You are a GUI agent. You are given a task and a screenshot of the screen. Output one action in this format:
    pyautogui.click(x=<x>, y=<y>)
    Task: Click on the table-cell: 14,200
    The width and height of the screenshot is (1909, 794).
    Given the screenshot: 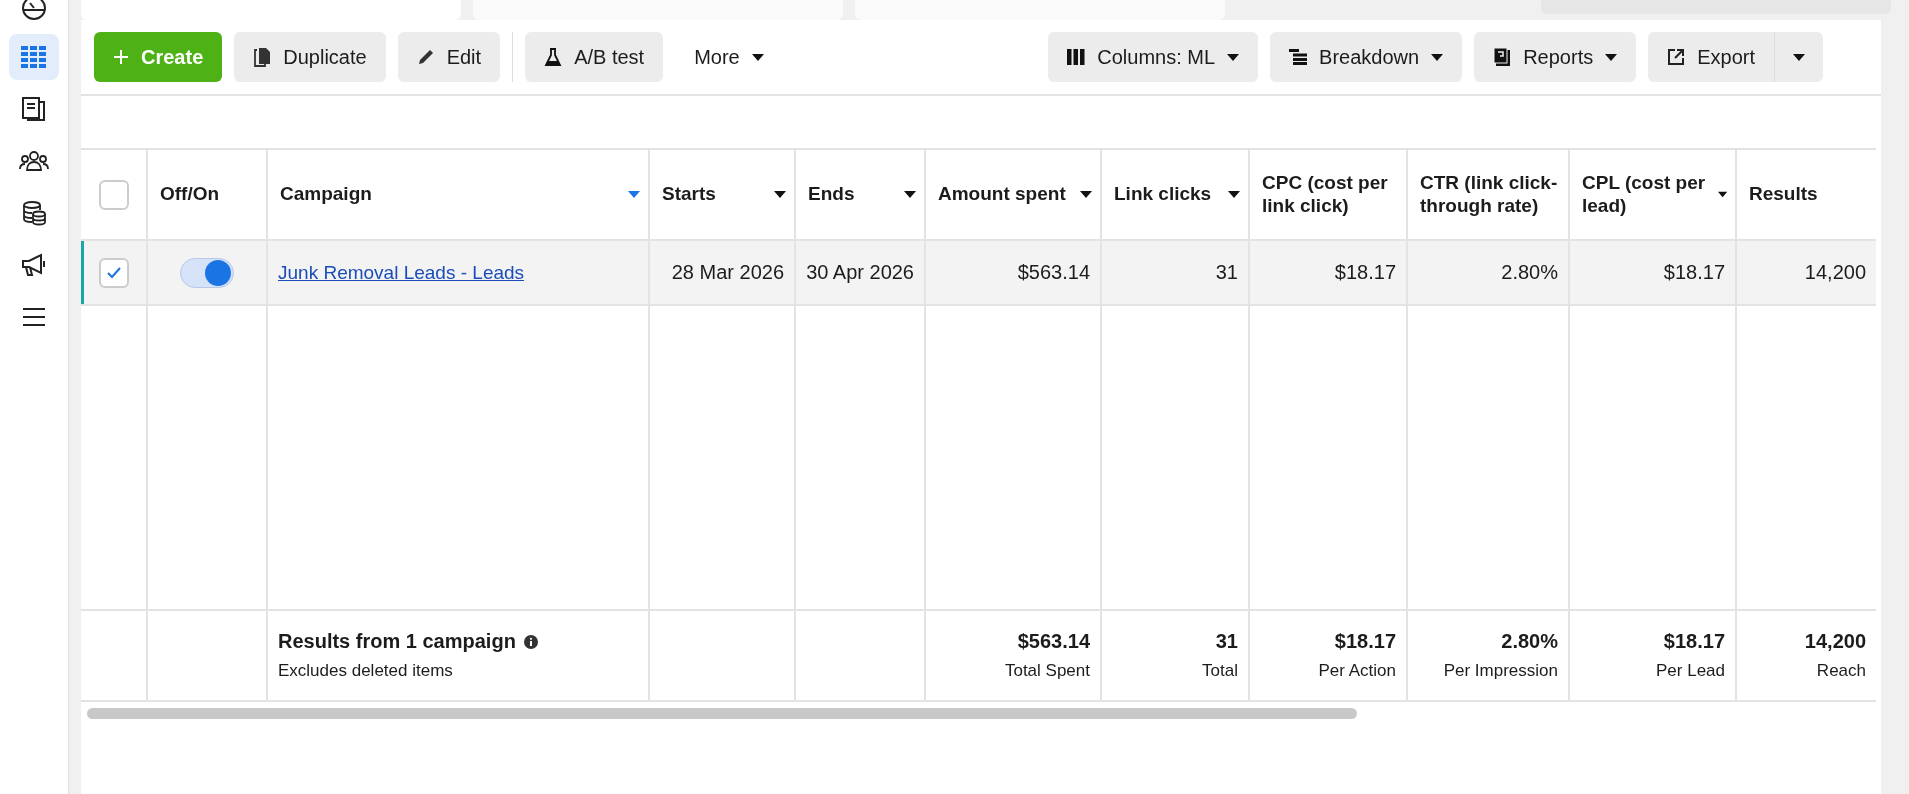 What is the action you would take?
    pyautogui.click(x=1835, y=272)
    